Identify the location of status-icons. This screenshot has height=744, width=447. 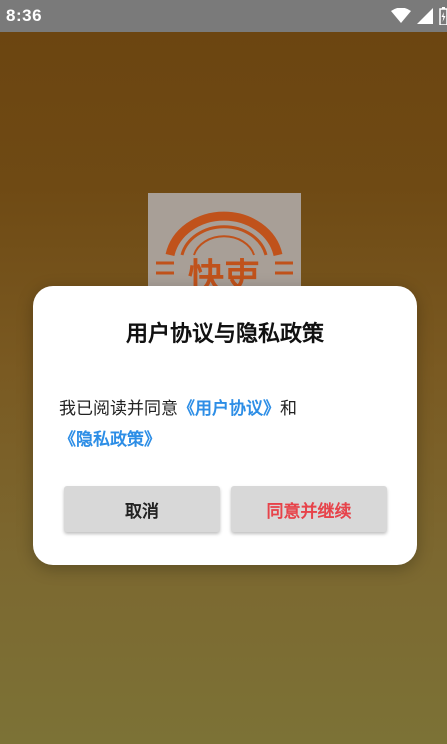
(419, 16).